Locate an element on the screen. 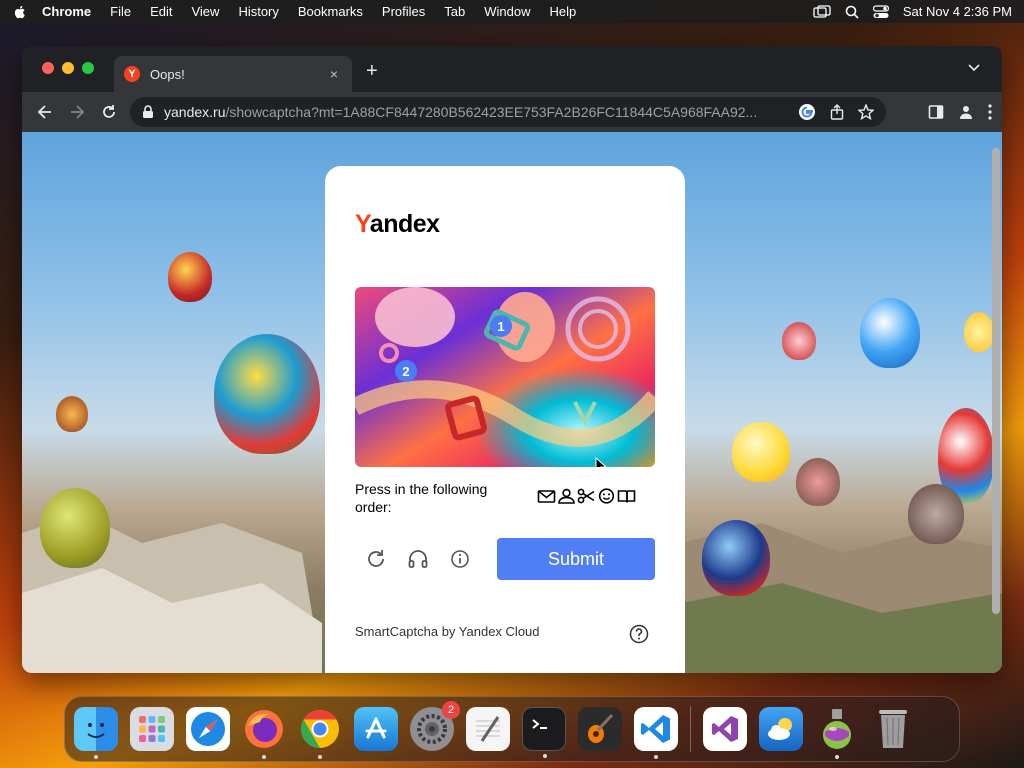 The width and height of the screenshot is (1024, 768). dock-chrome-icon is located at coordinates (320, 733).